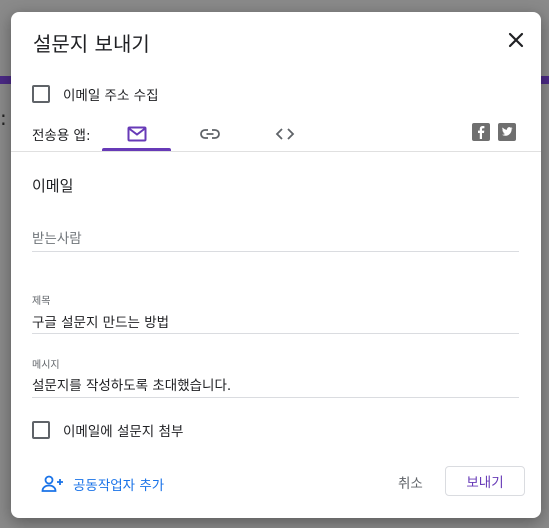  I want to click on close-icon, so click(516, 40).